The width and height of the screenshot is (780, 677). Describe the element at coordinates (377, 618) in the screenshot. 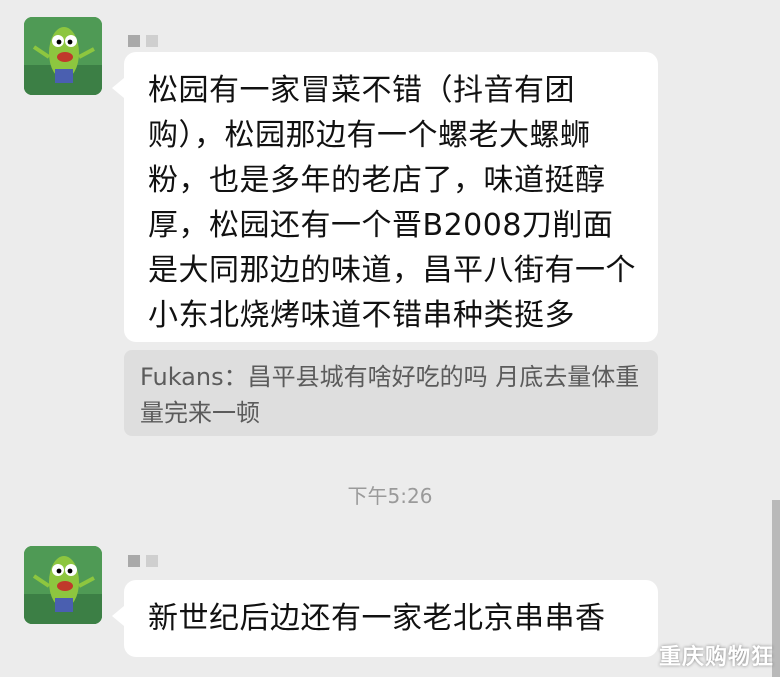

I see `message-text: 新世纪后边还有一家老北京串串香` at that location.